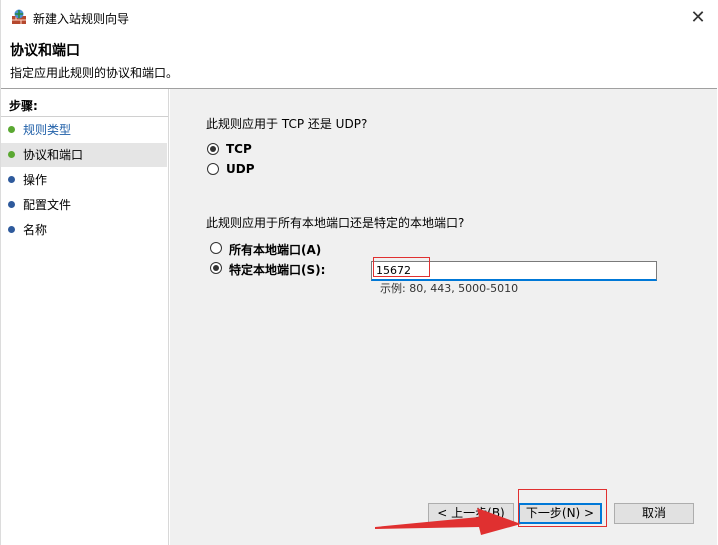 The height and width of the screenshot is (545, 718). Describe the element at coordinates (335, 223) in the screenshot. I see `port-question: 此规则应用于所有本地端口还是特定的本地端口?` at that location.